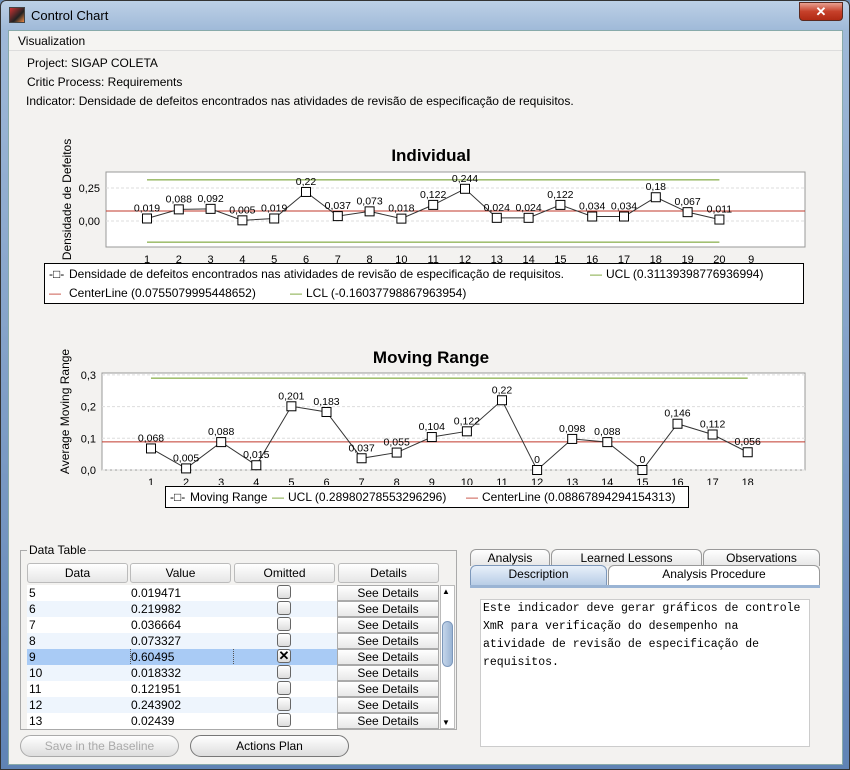 The height and width of the screenshot is (770, 850). What do you see at coordinates (105, 82) in the screenshot?
I see `process-label: Critic Process: Requirements` at bounding box center [105, 82].